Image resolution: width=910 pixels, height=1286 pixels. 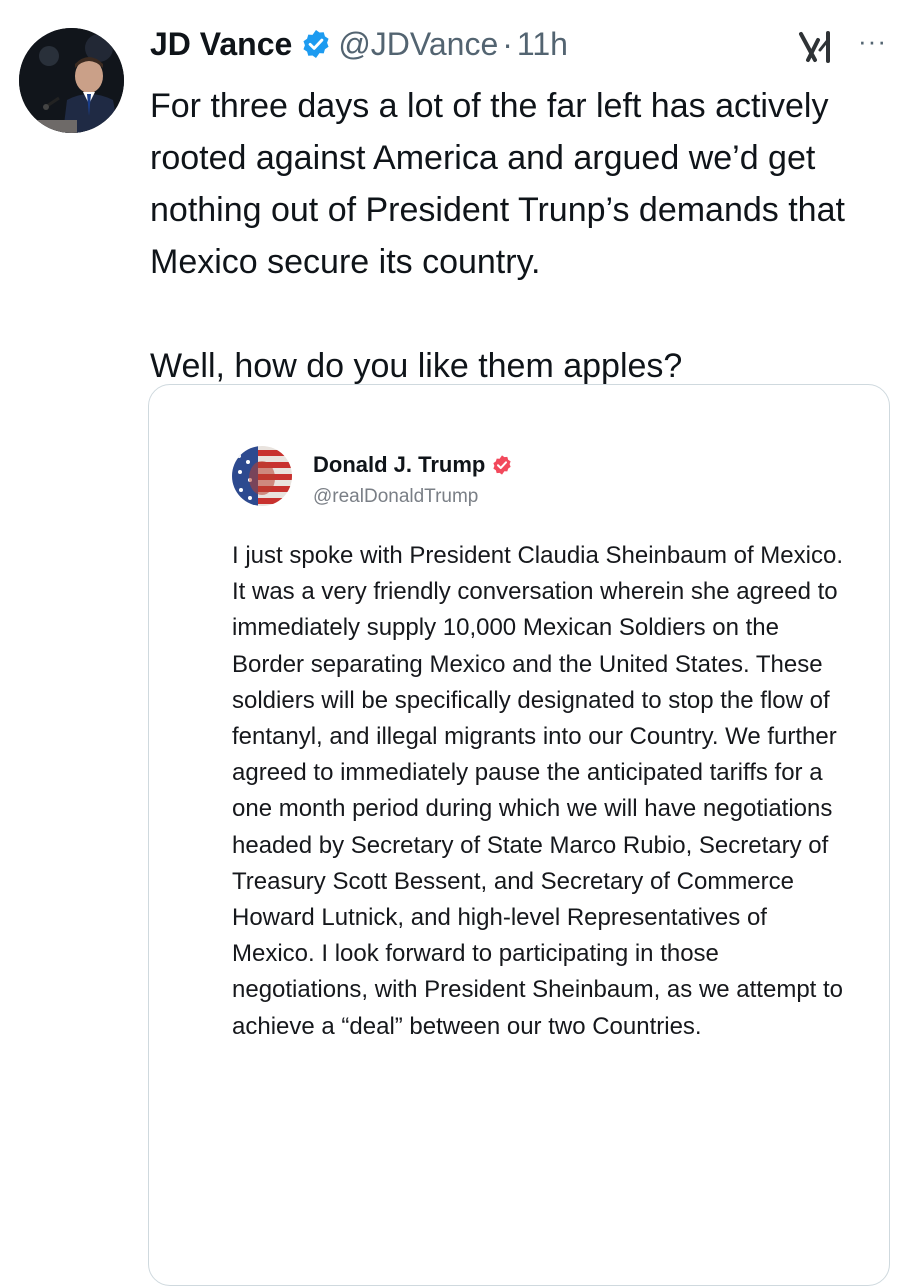 What do you see at coordinates (872, 41) in the screenshot?
I see `more-options-icon: ···` at bounding box center [872, 41].